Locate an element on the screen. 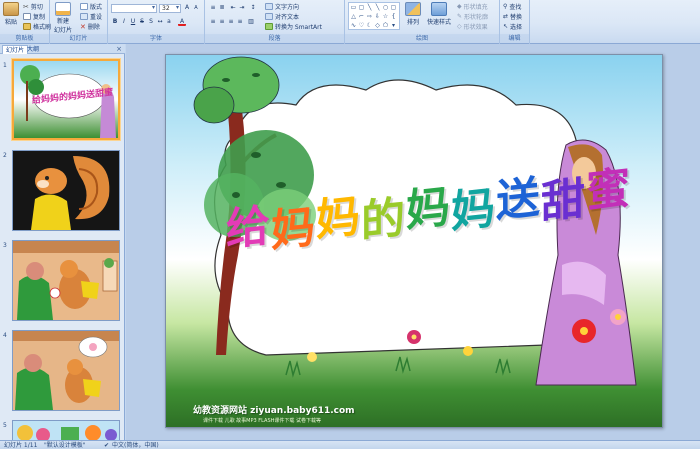 The height and width of the screenshot is (449, 700). slide-number: 2 is located at coordinates (5, 155).